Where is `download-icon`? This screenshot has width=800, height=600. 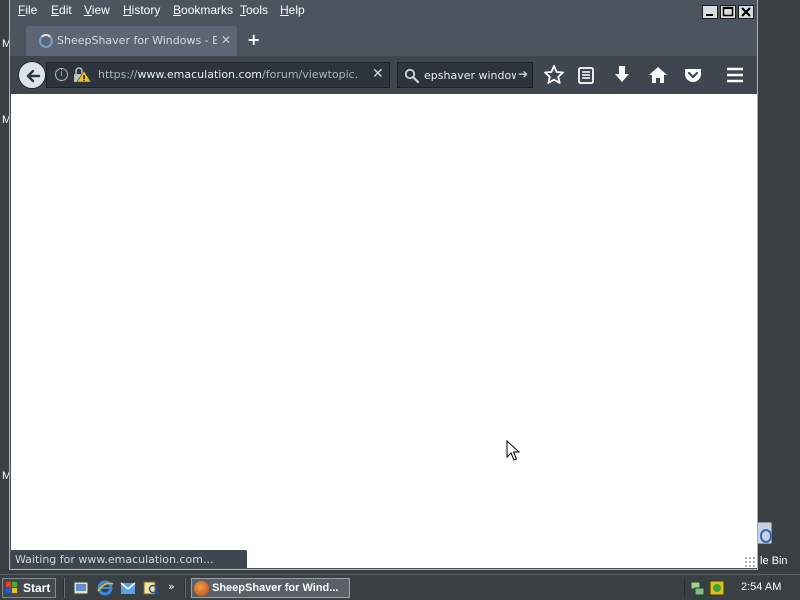 download-icon is located at coordinates (622, 75).